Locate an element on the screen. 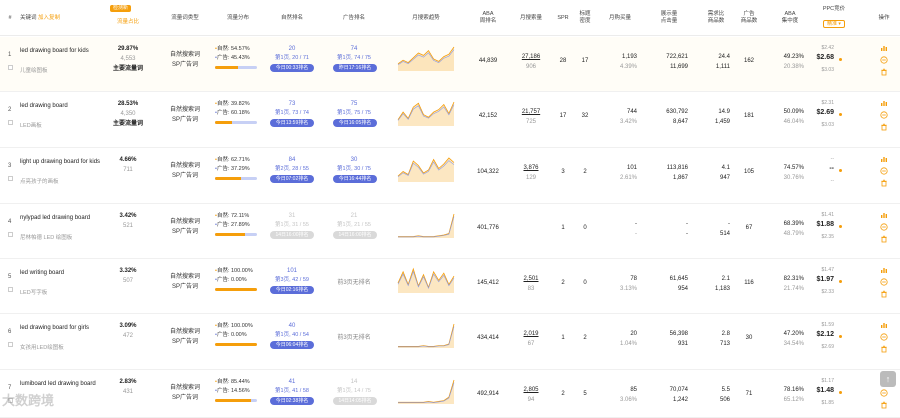  header-click-ratio: 需求比 商品数 is located at coordinates (716, 18).